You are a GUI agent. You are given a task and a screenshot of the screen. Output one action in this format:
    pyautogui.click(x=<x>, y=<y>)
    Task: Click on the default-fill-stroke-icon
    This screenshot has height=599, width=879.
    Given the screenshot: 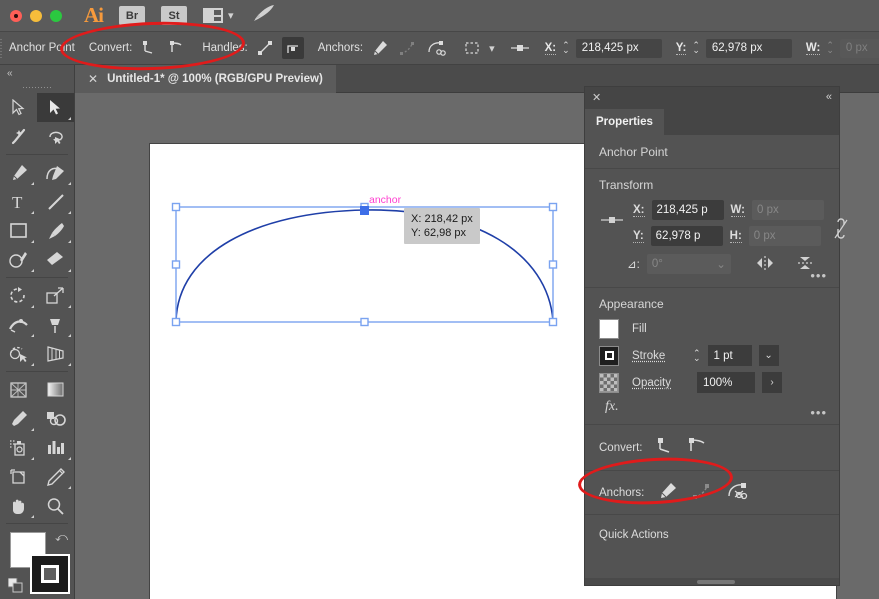 What is the action you would take?
    pyautogui.click(x=15, y=585)
    